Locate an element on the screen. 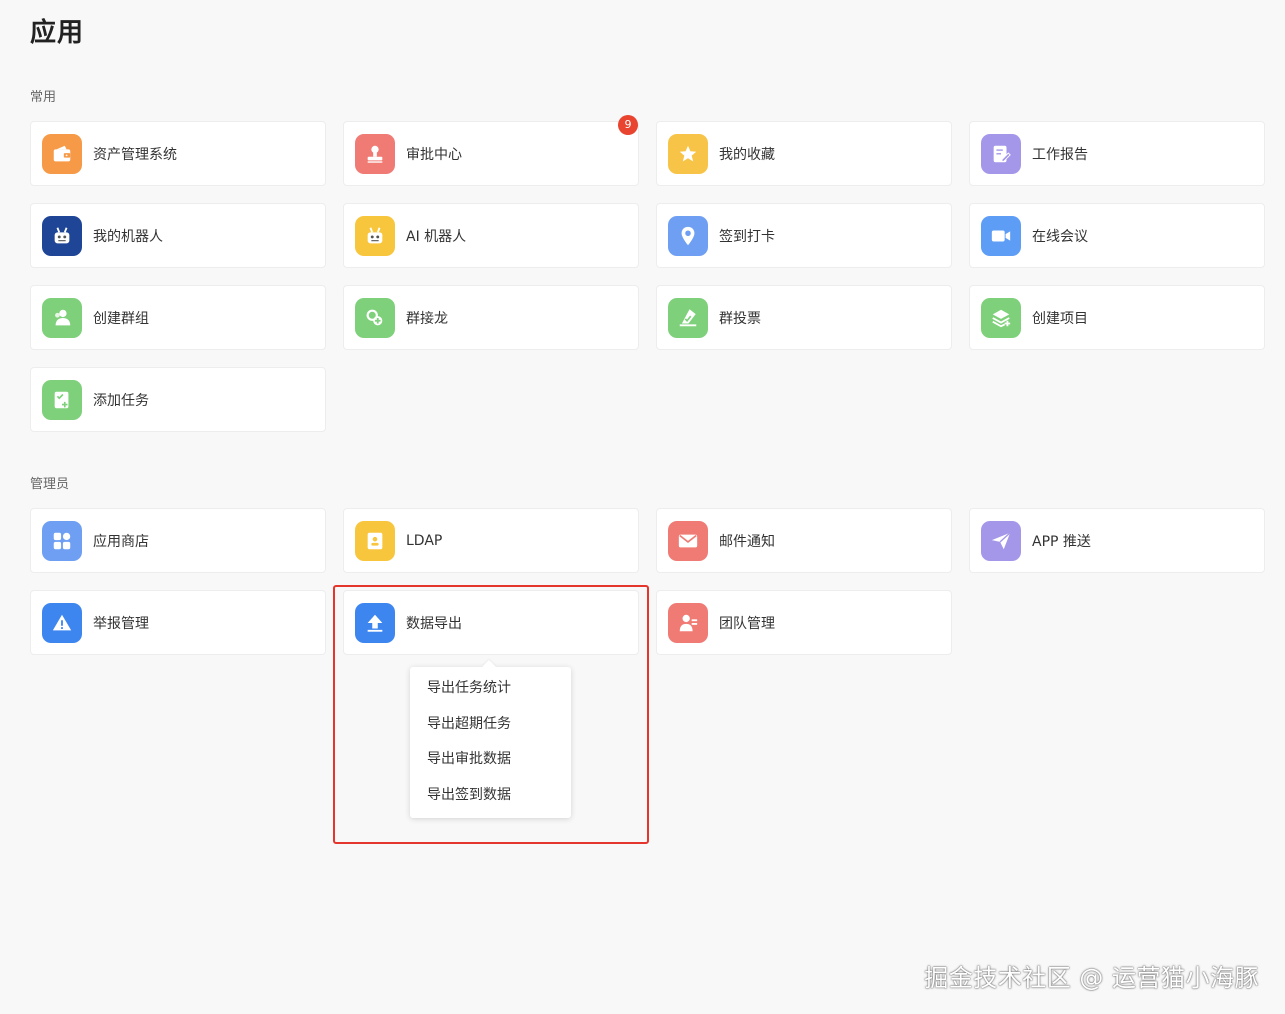 The image size is (1285, 1014). stamp-icon is located at coordinates (375, 153).